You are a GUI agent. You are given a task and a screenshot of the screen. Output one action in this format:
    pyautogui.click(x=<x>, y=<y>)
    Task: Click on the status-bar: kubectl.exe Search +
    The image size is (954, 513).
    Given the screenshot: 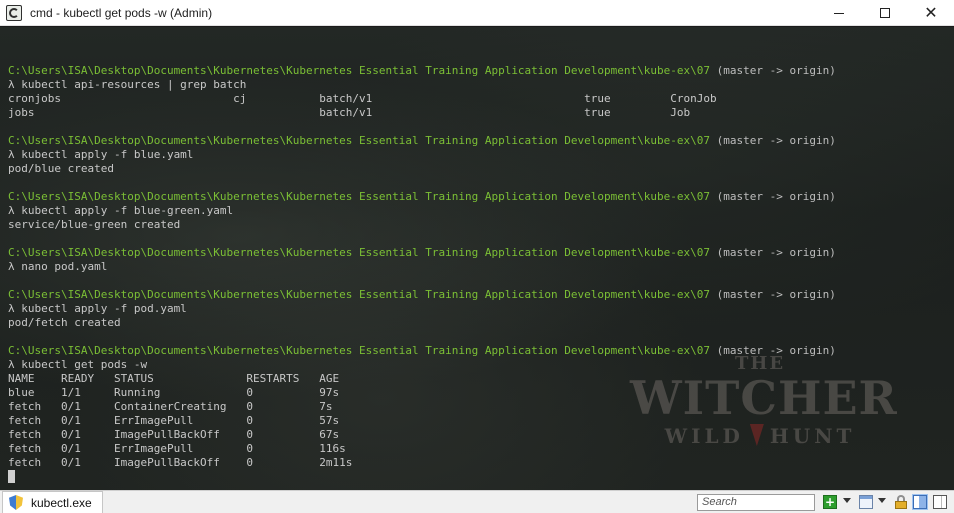 What is the action you would take?
    pyautogui.click(x=477, y=501)
    